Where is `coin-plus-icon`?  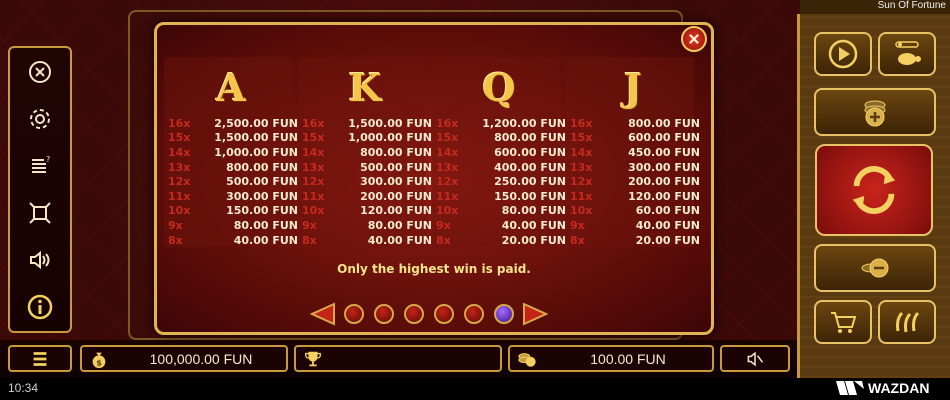 coin-plus-icon is located at coordinates (875, 113).